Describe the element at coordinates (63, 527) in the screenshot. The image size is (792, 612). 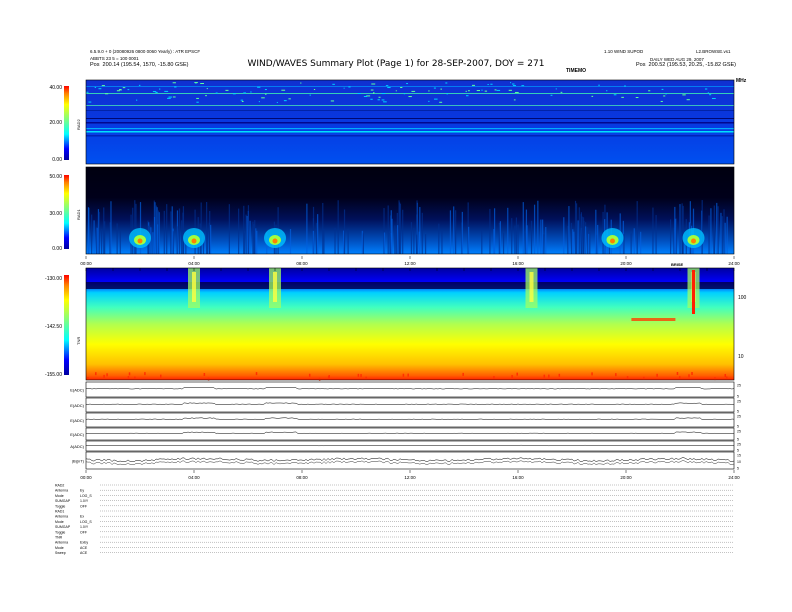
I see `footer-row-key: SUMGAP` at that location.